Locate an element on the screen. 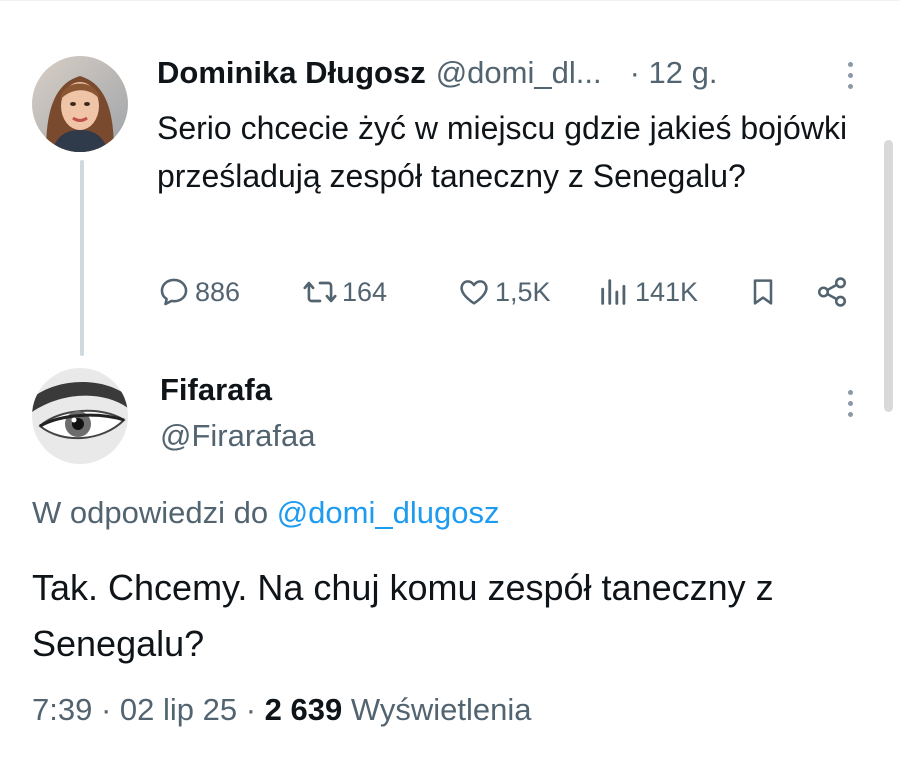  tweet-meta: 7:39 · 02 lip 25 · 2 639 Wyświetlenia is located at coordinates (281, 710).